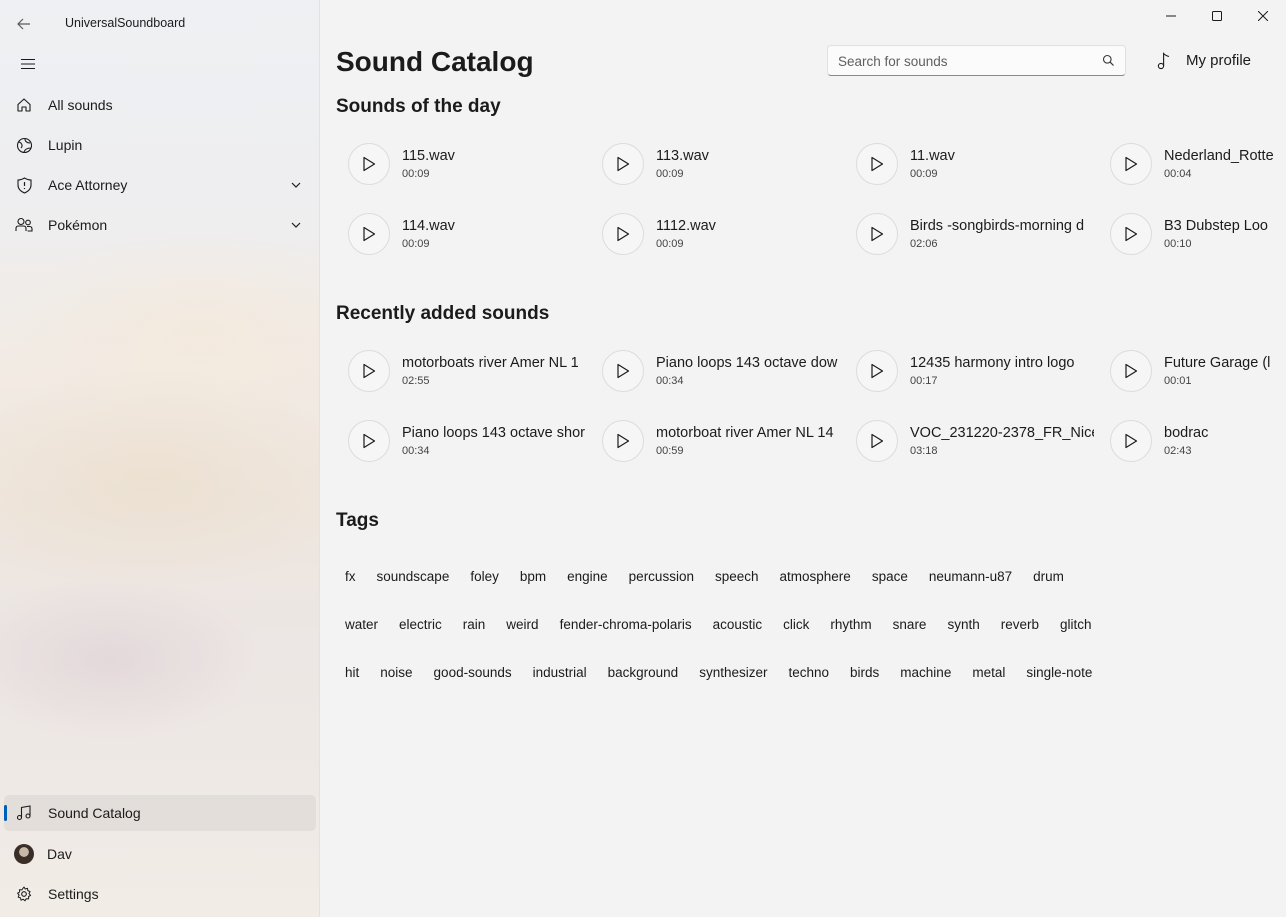  I want to click on close-button, so click(1263, 16).